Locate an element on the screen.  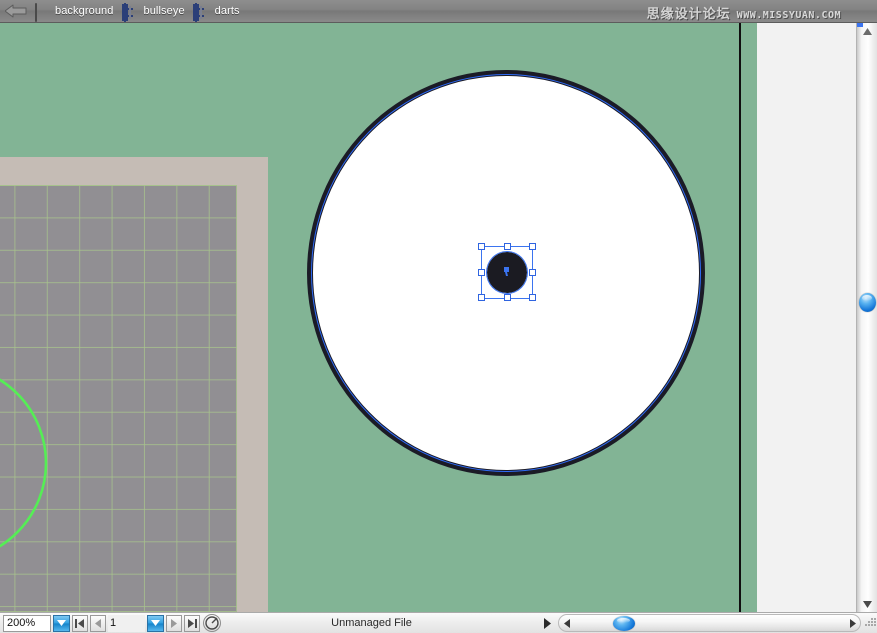
back-arrow-icon is located at coordinates (16, 11).